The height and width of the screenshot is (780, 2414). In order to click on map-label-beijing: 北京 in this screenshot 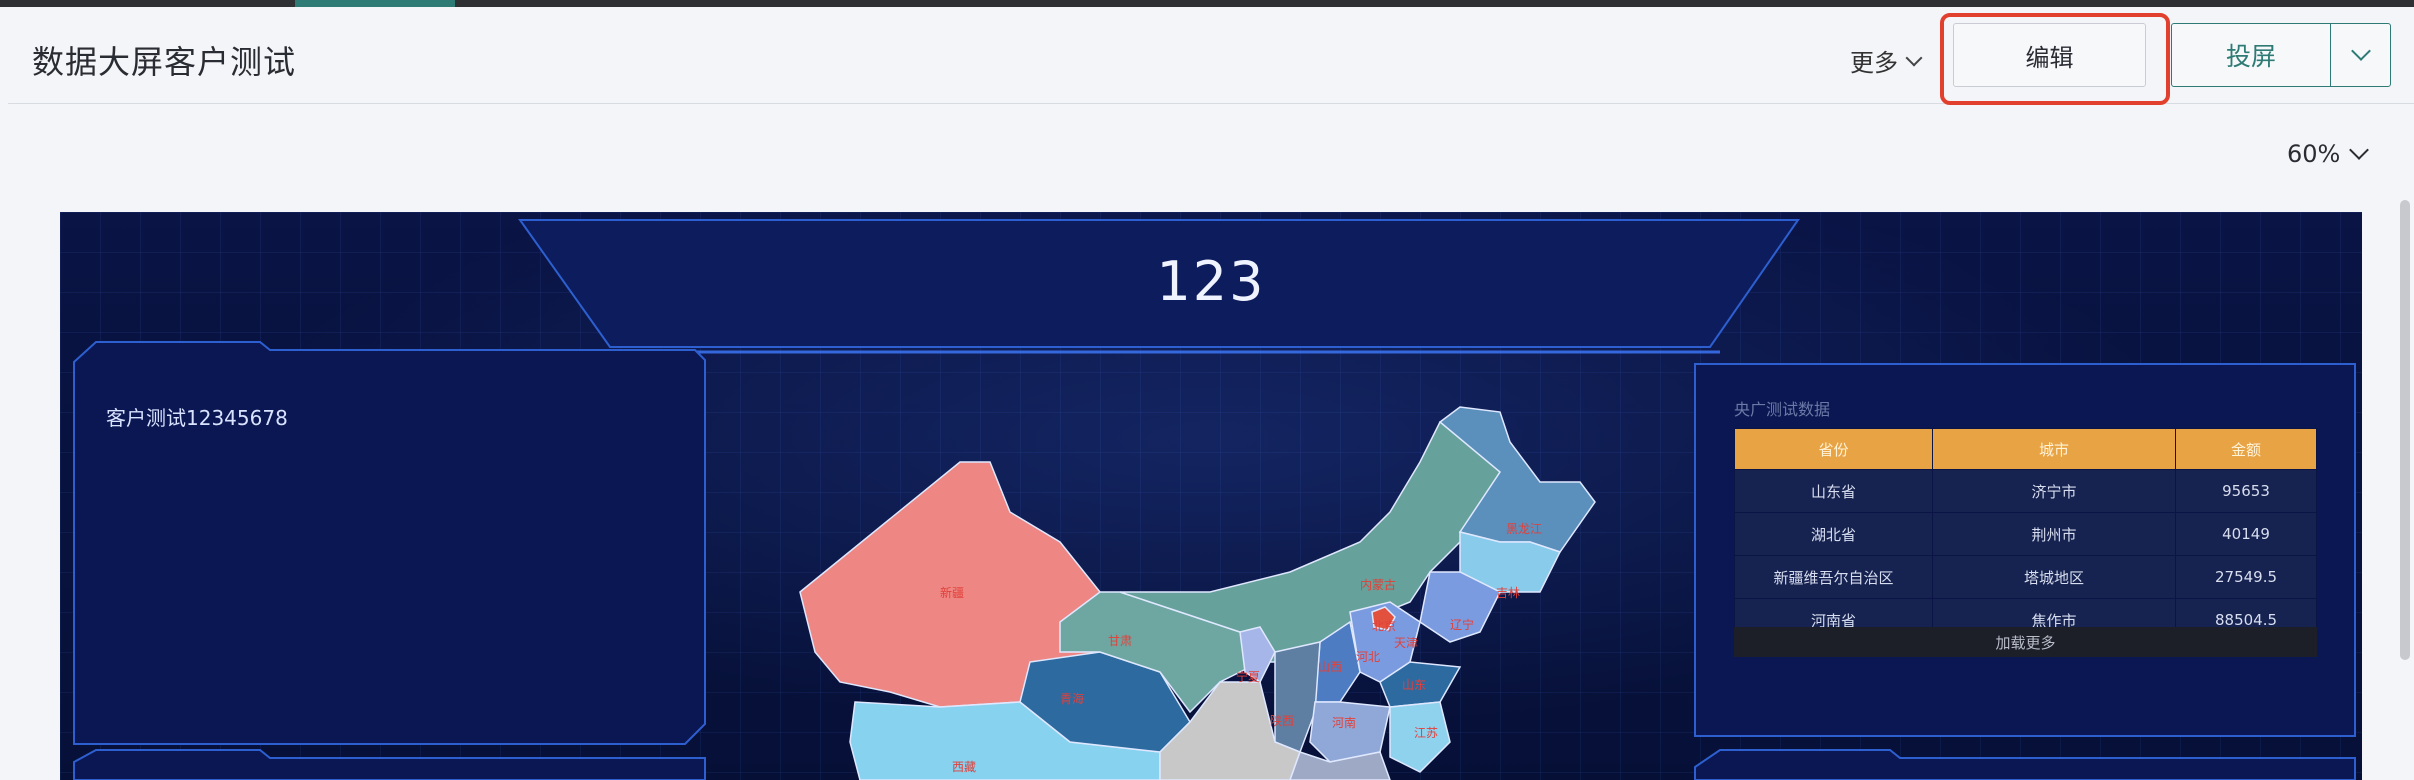, I will do `click(1384, 626)`.